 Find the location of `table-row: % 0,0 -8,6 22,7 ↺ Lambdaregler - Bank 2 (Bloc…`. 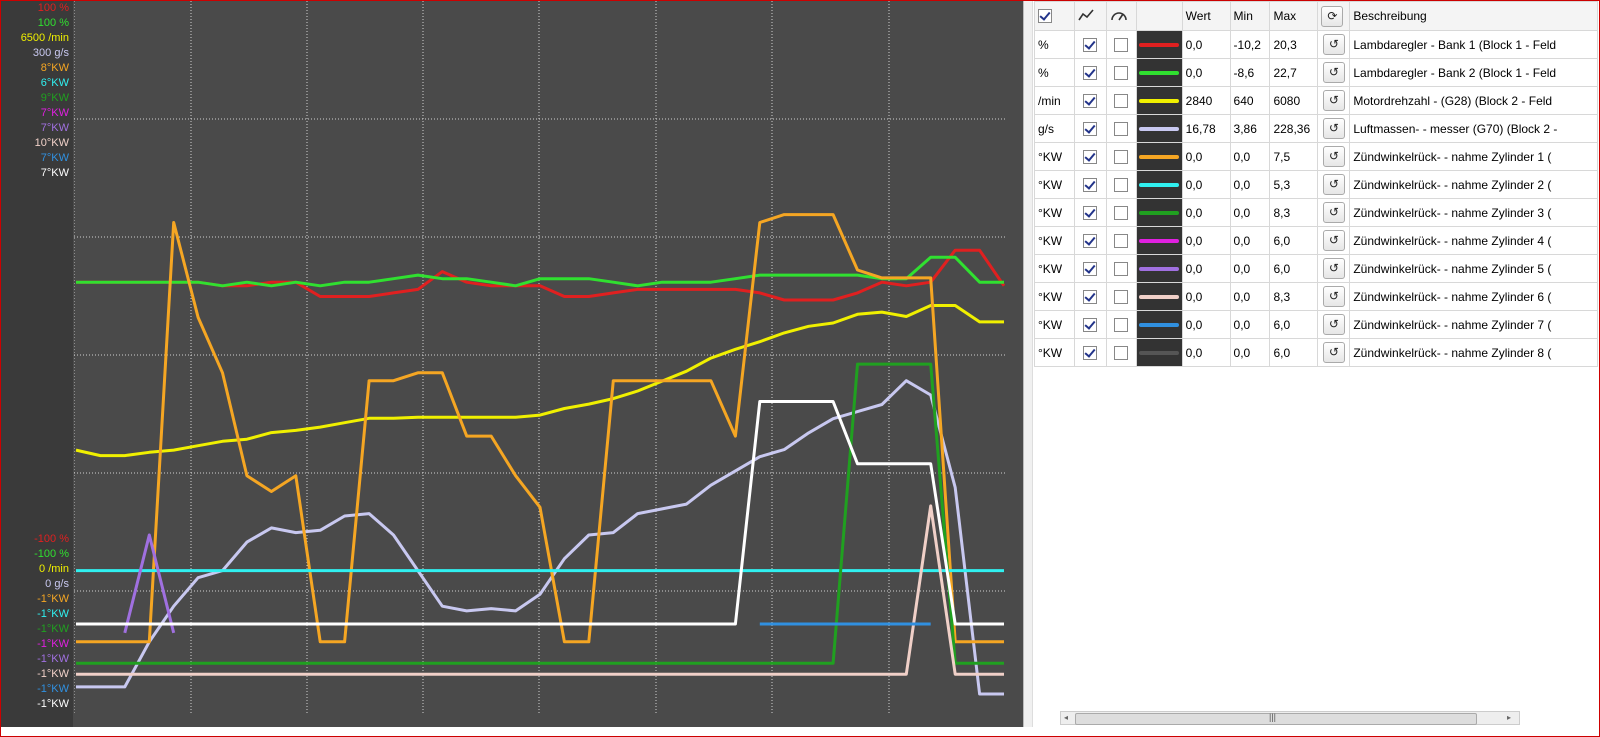

table-row: % 0,0 -8,6 22,7 ↺ Lambdaregler - Bank 2 (Bloc… is located at coordinates (1316, 72).